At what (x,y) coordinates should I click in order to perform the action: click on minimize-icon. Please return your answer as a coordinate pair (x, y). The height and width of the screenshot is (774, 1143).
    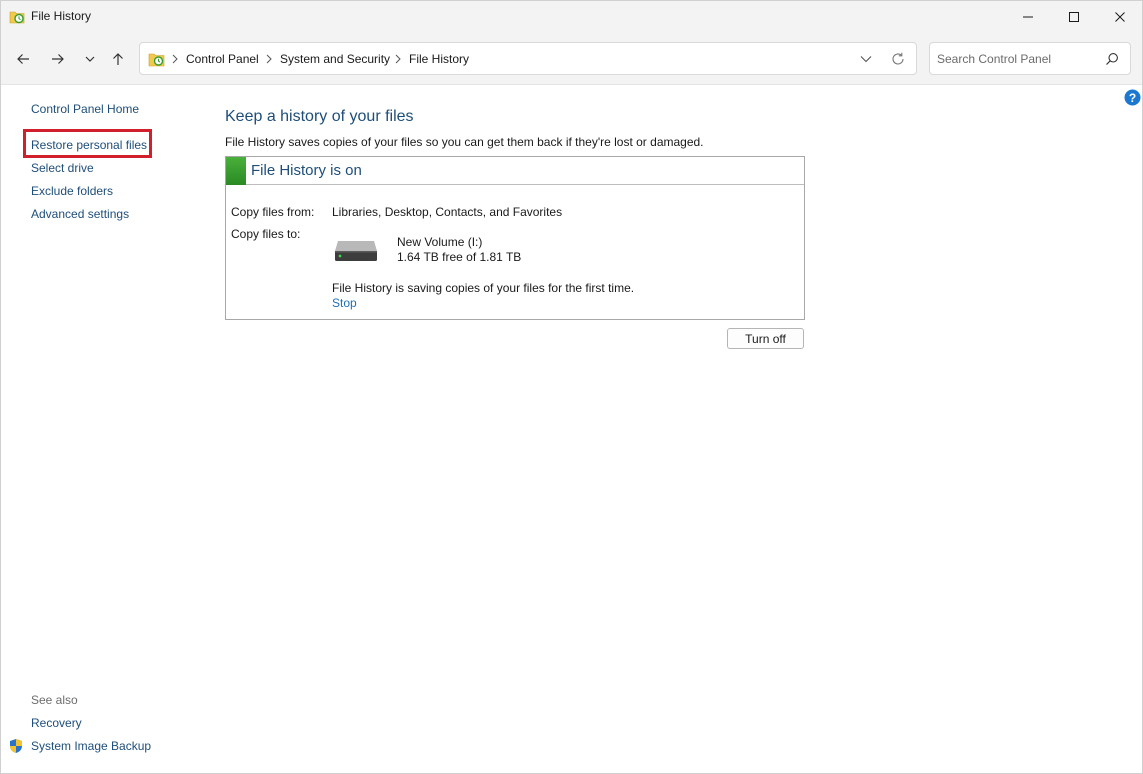
    Looking at the image, I should click on (1028, 17).